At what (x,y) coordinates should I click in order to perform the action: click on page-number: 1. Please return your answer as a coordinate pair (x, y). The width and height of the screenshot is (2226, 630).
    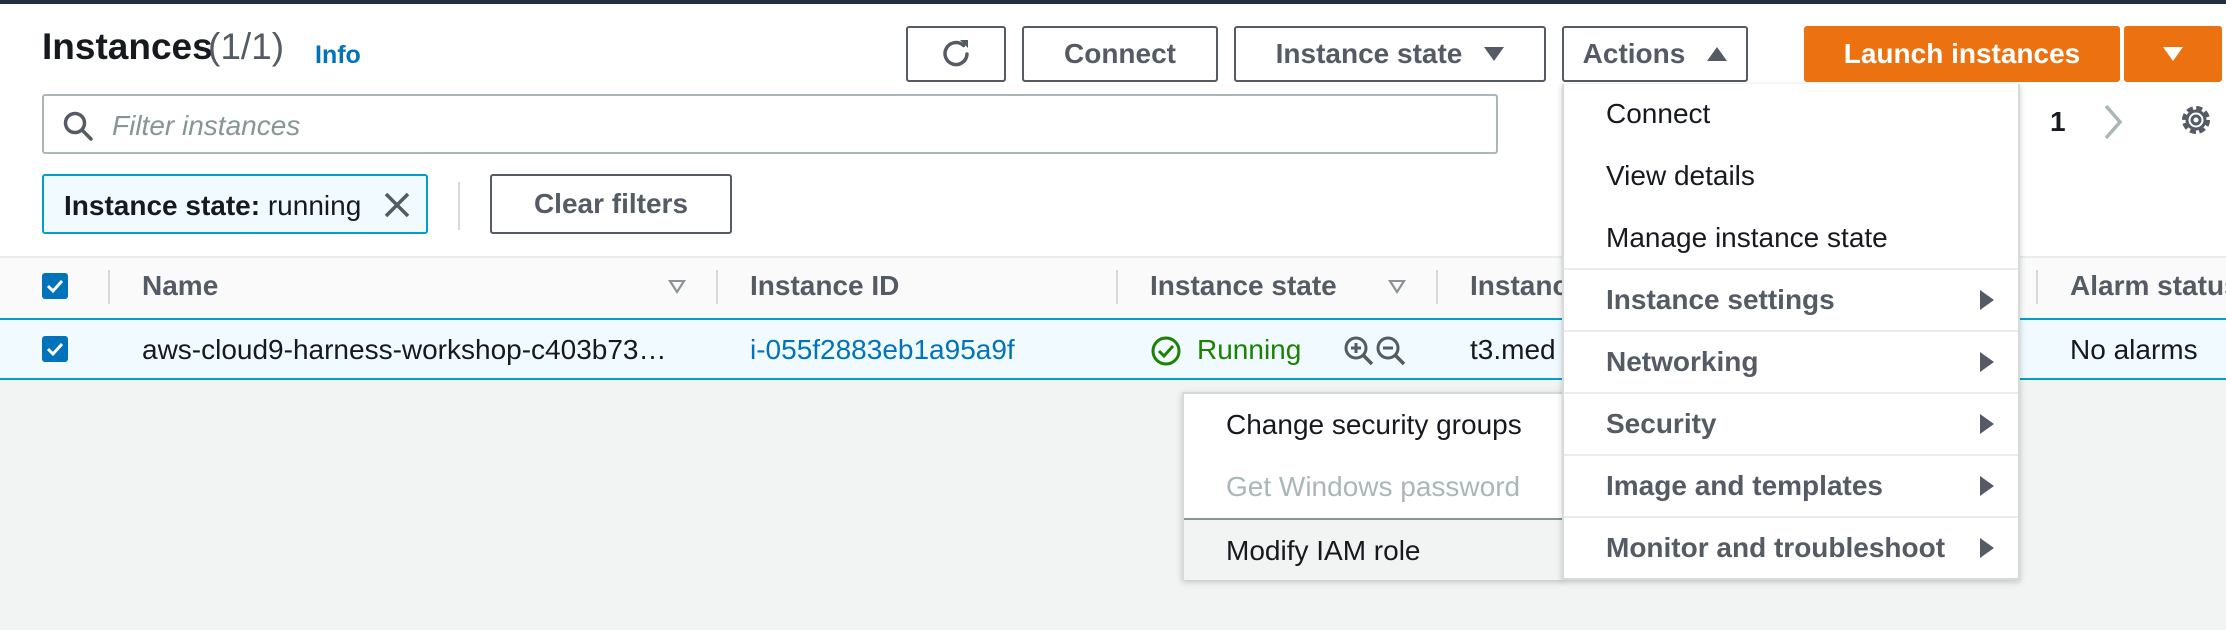
    Looking at the image, I should click on (2058, 122).